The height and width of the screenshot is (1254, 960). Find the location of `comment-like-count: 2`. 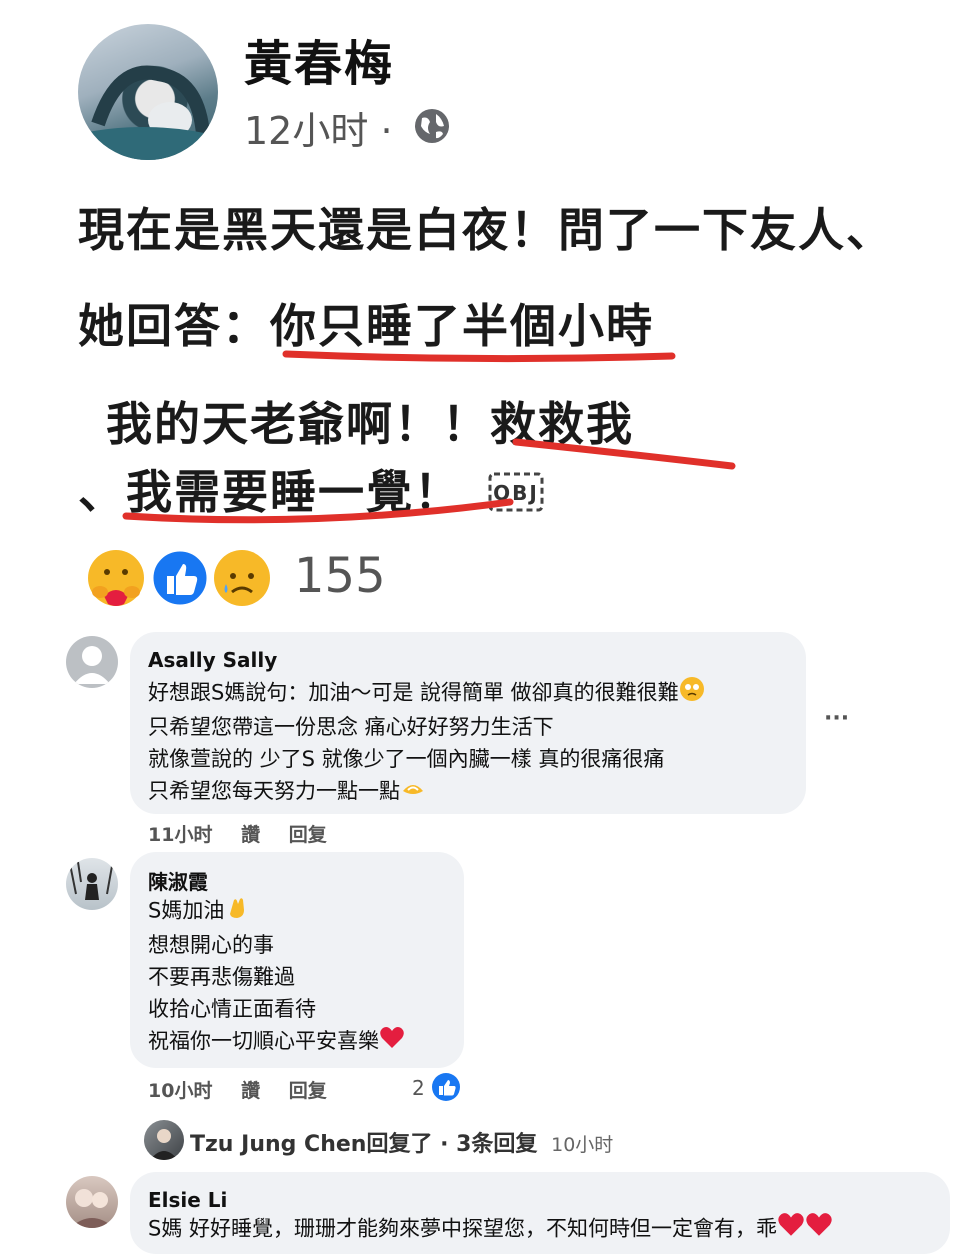

comment-like-count: 2 is located at coordinates (436, 1089).